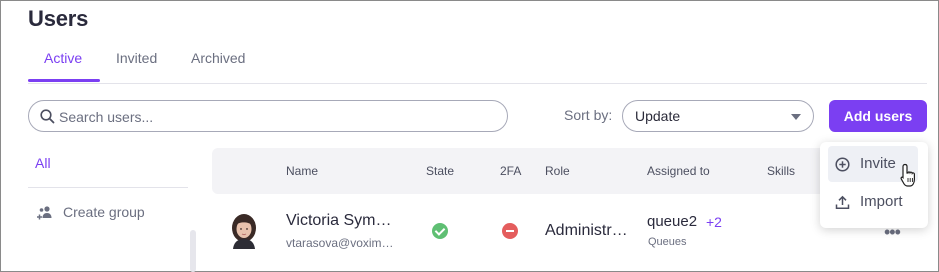 The image size is (939, 272). I want to click on sort-value: Update, so click(658, 116).